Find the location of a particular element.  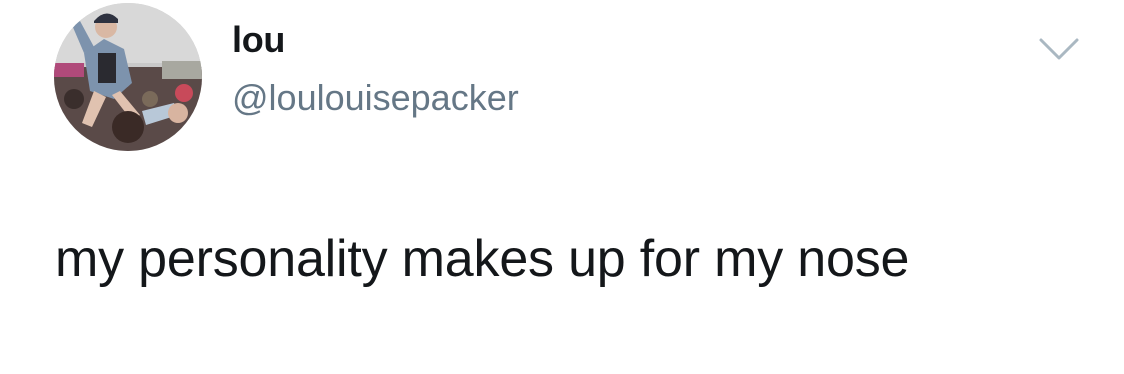

author-handle: @loulouisepacker is located at coordinates (375, 98).